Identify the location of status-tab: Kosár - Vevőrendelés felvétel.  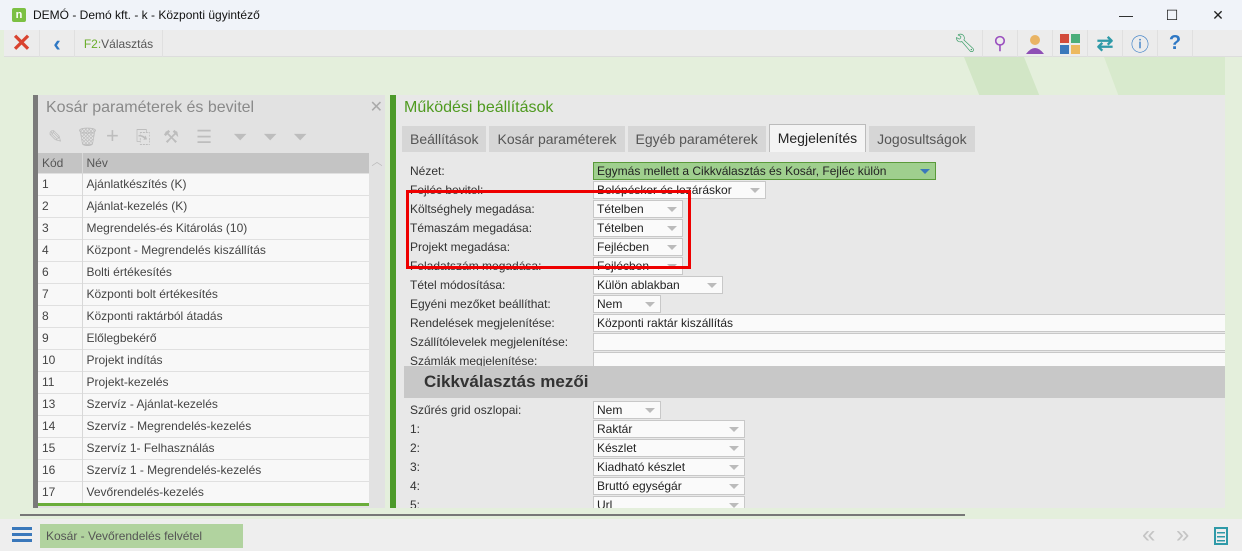
(141, 536).